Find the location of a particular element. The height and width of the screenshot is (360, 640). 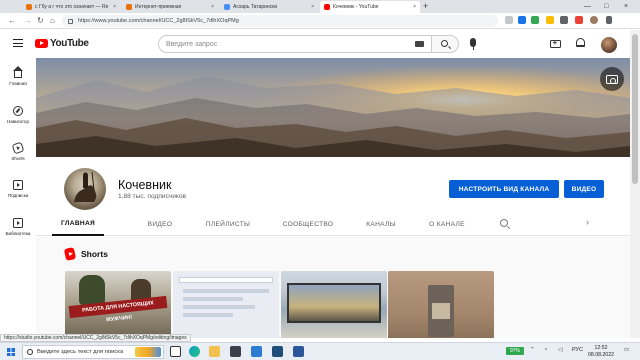

monitor-image is located at coordinates (334, 303).